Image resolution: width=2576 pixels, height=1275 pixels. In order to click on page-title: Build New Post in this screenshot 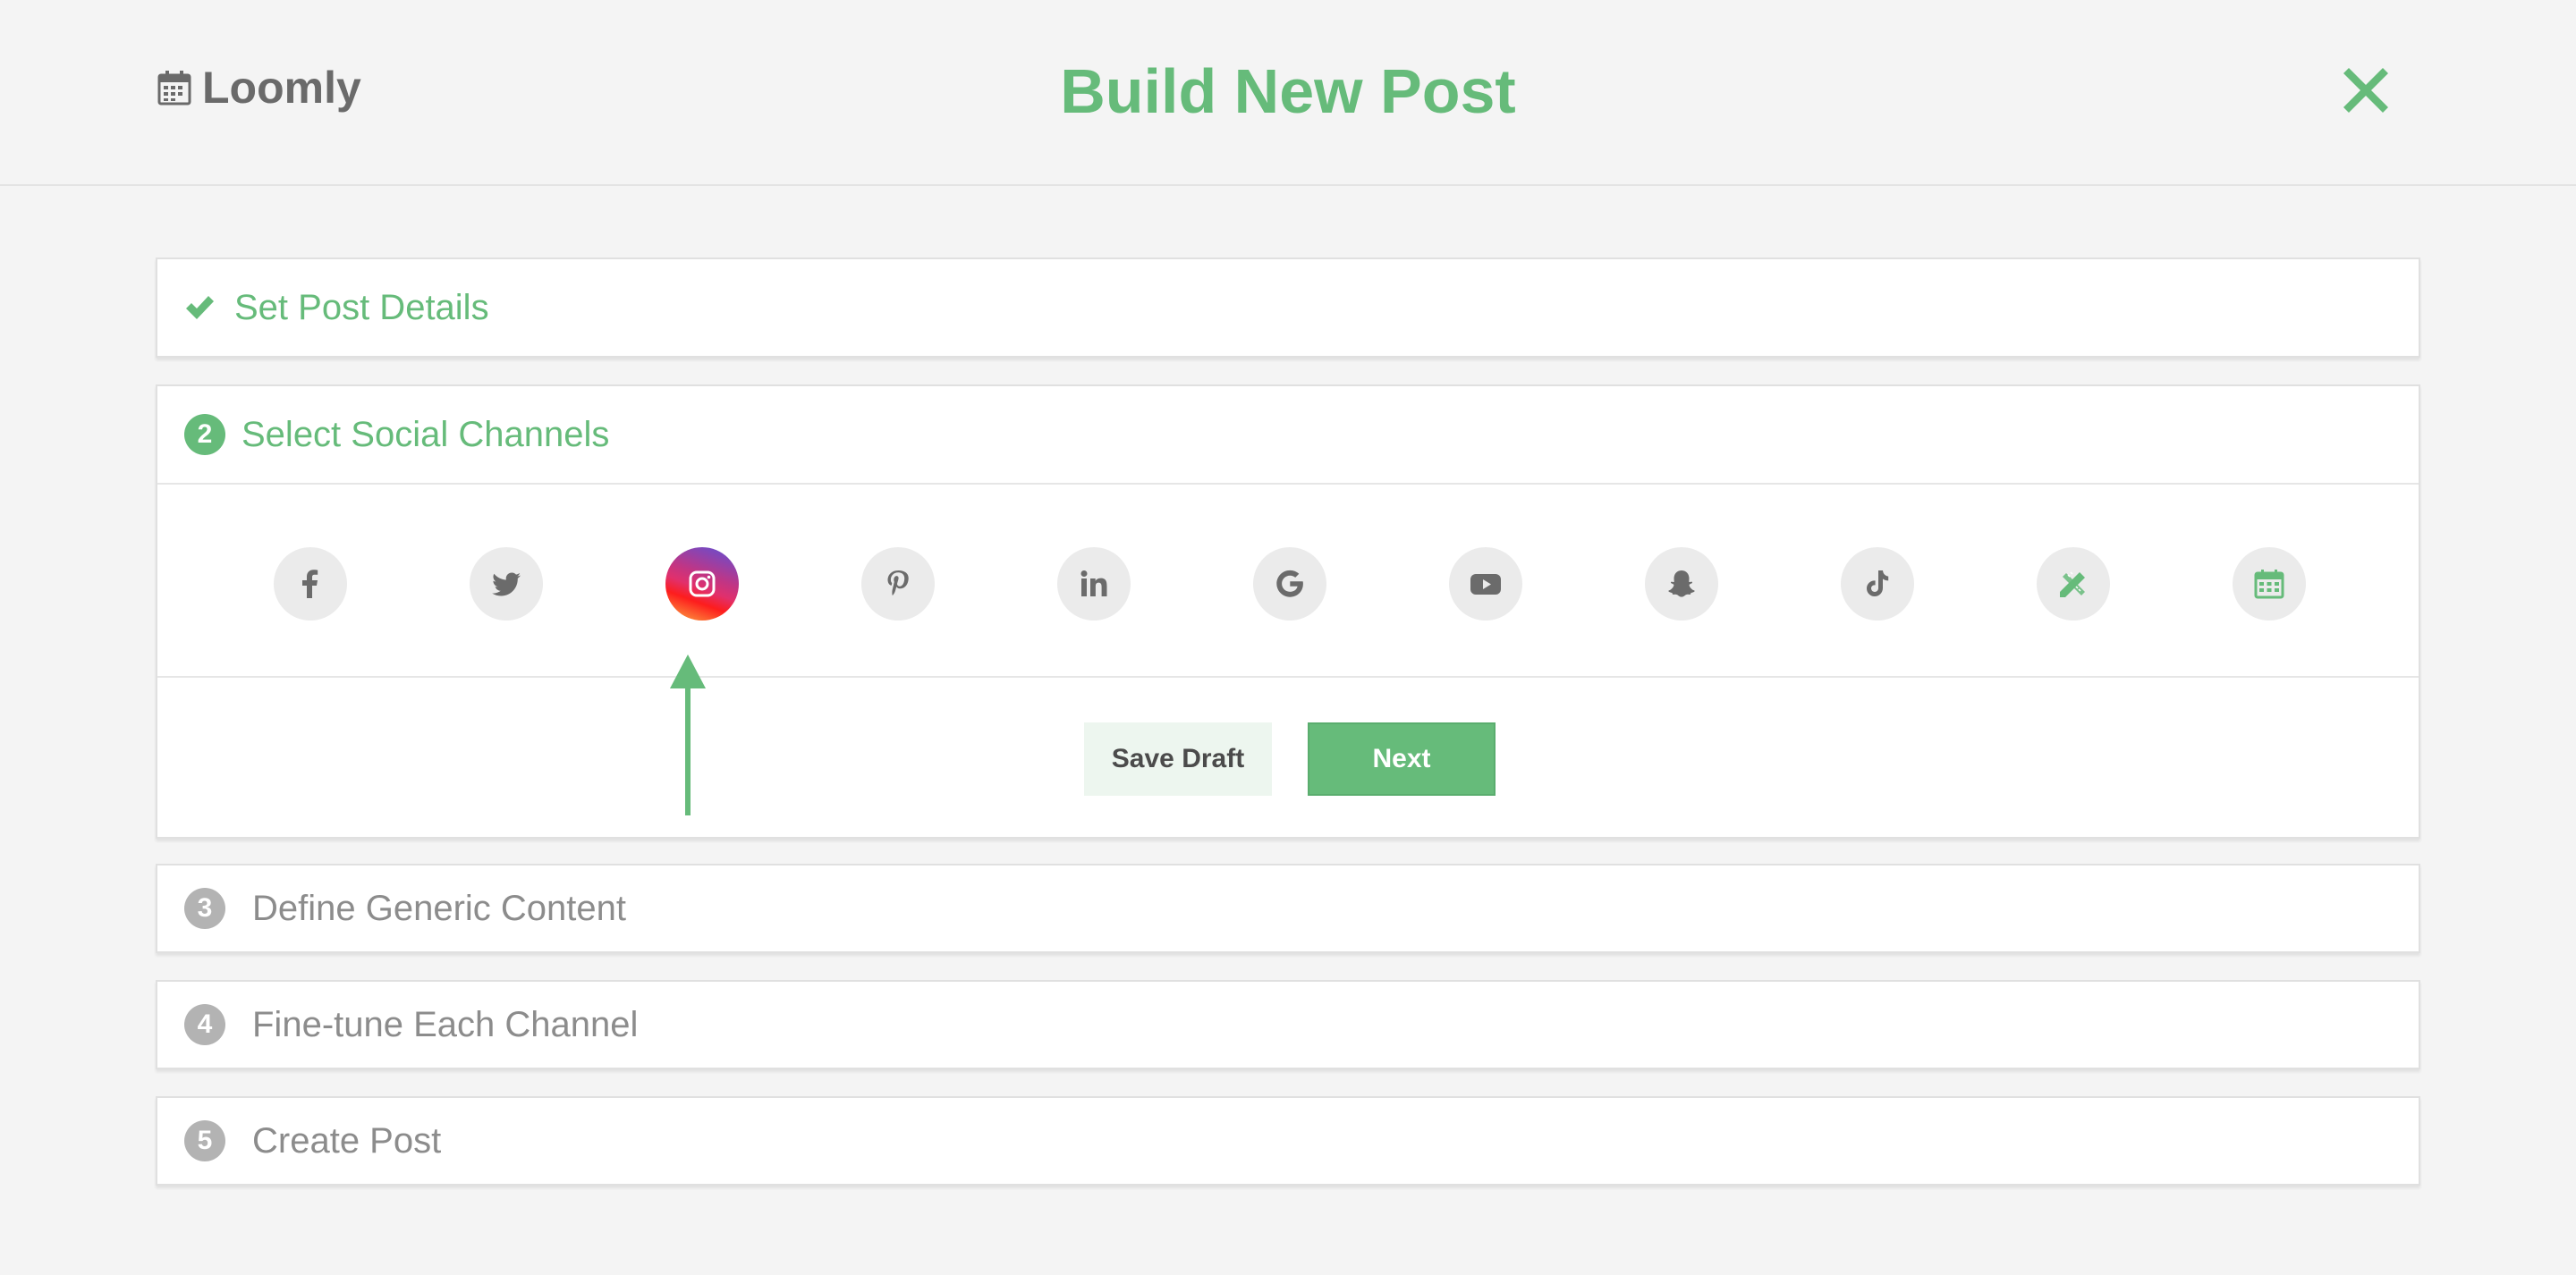, I will do `click(1288, 91)`.